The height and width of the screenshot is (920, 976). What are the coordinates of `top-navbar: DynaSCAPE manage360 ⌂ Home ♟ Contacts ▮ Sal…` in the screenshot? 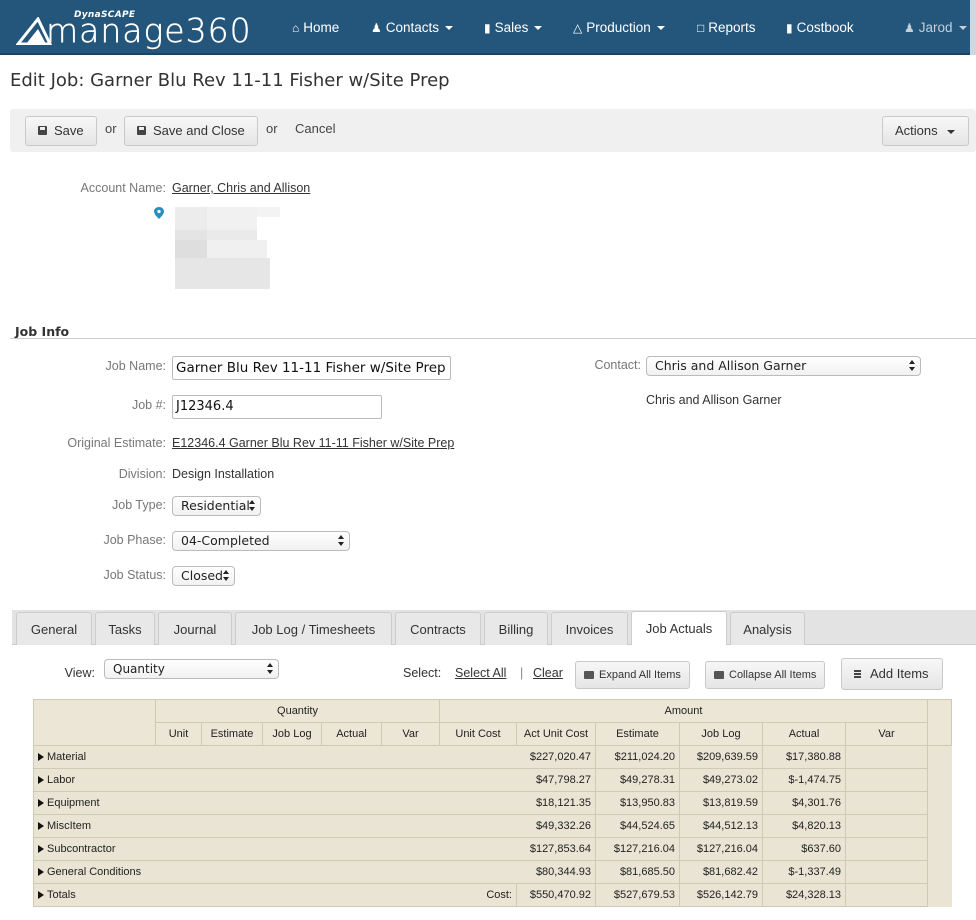 It's located at (488, 27).